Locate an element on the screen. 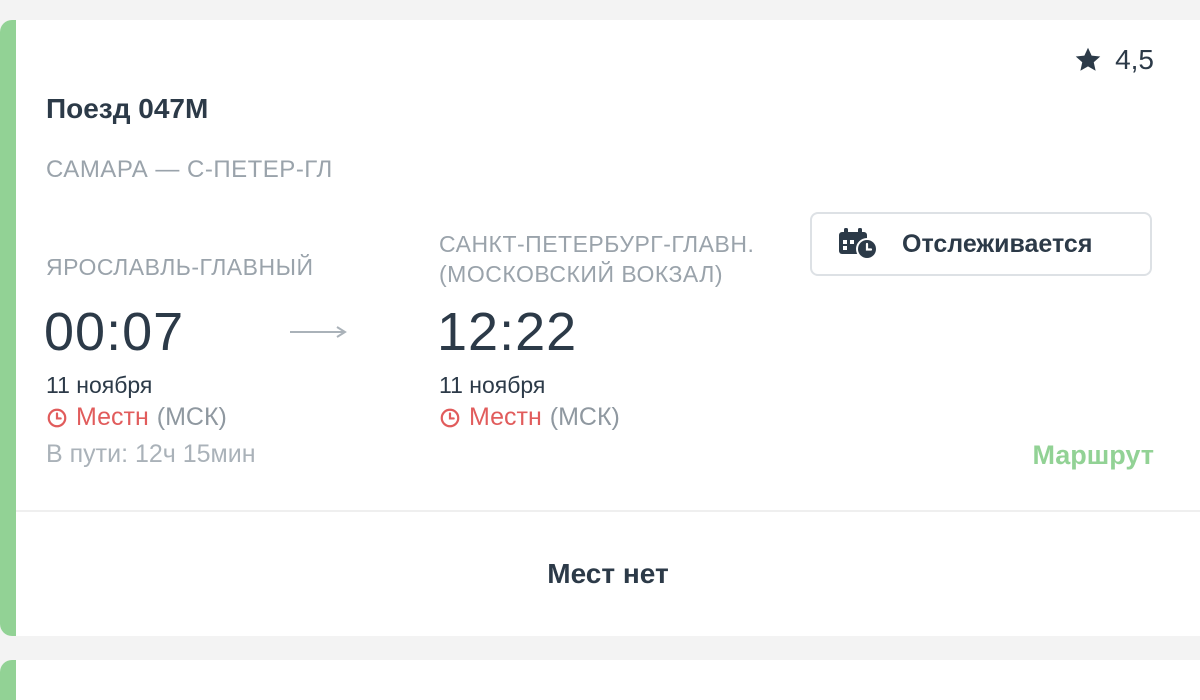  departure-tz-local: Местн is located at coordinates (112, 417).